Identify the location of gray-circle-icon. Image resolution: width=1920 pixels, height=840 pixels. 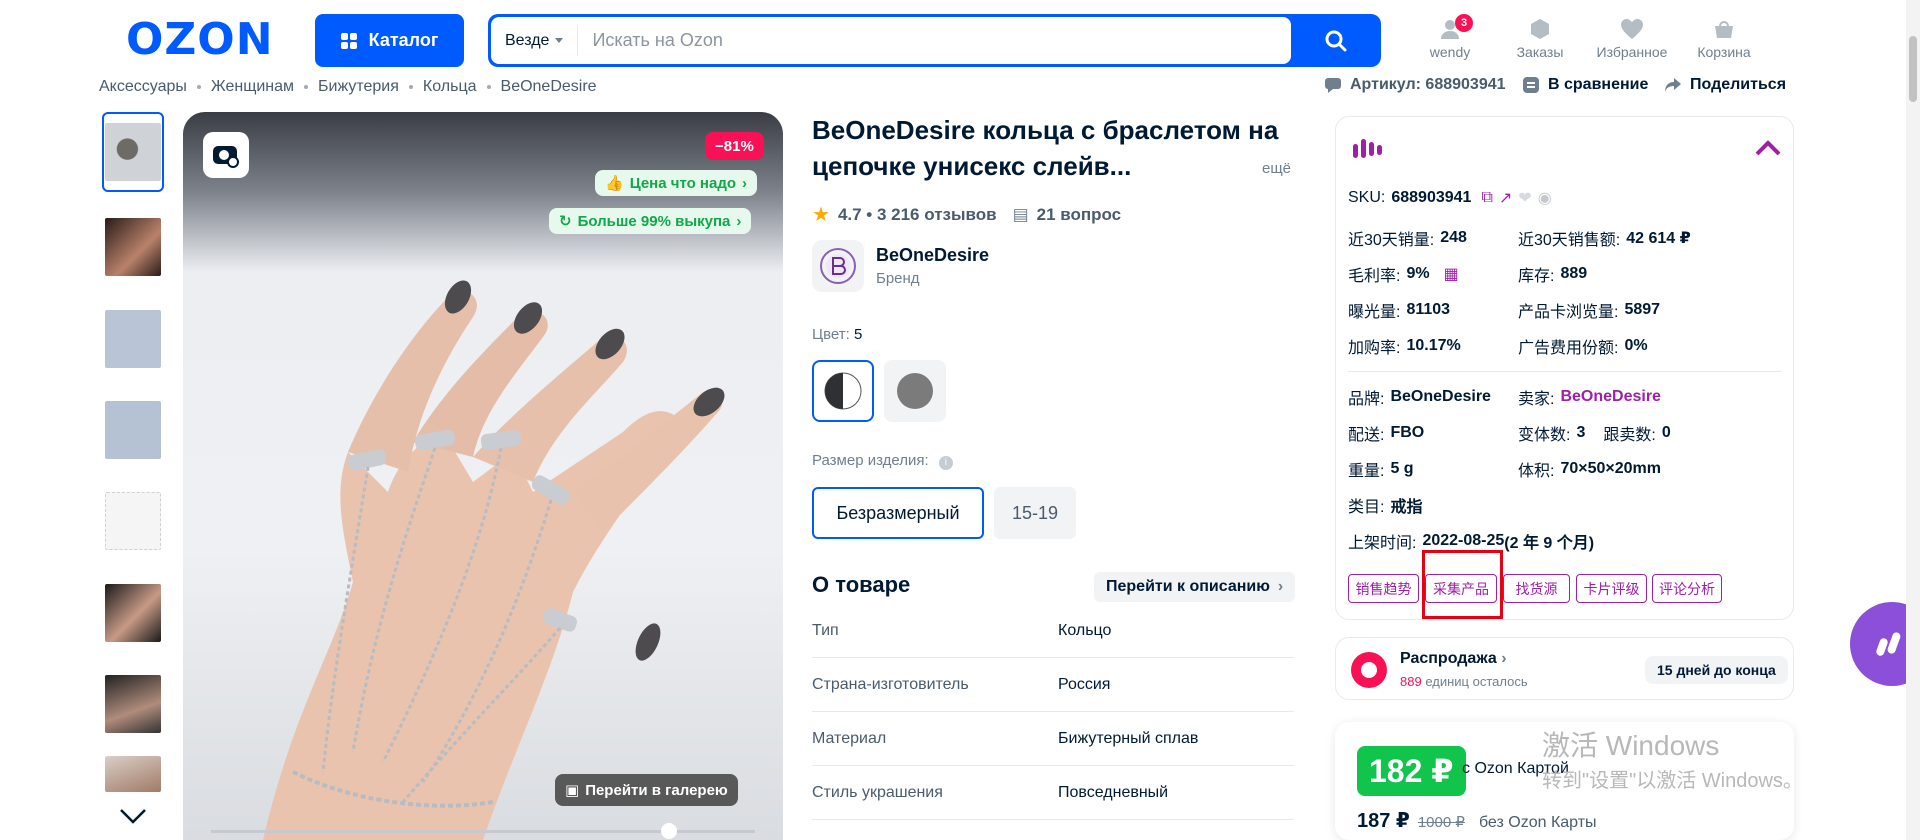
(915, 391).